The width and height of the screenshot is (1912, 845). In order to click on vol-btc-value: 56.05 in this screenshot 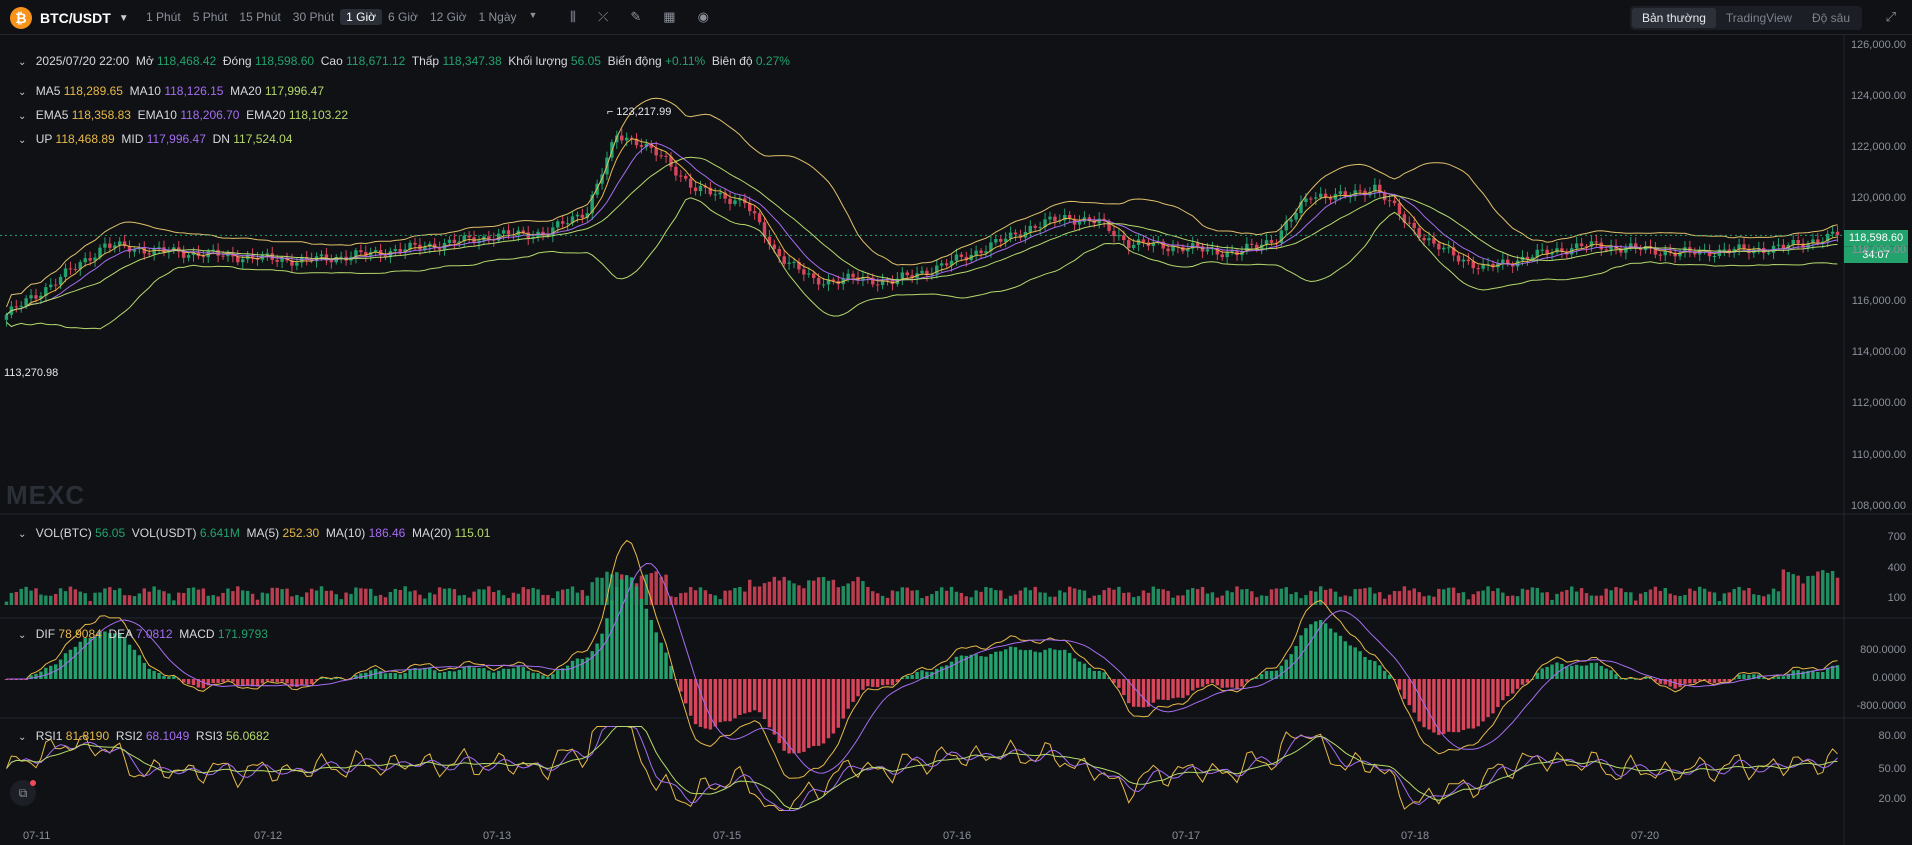, I will do `click(110, 533)`.